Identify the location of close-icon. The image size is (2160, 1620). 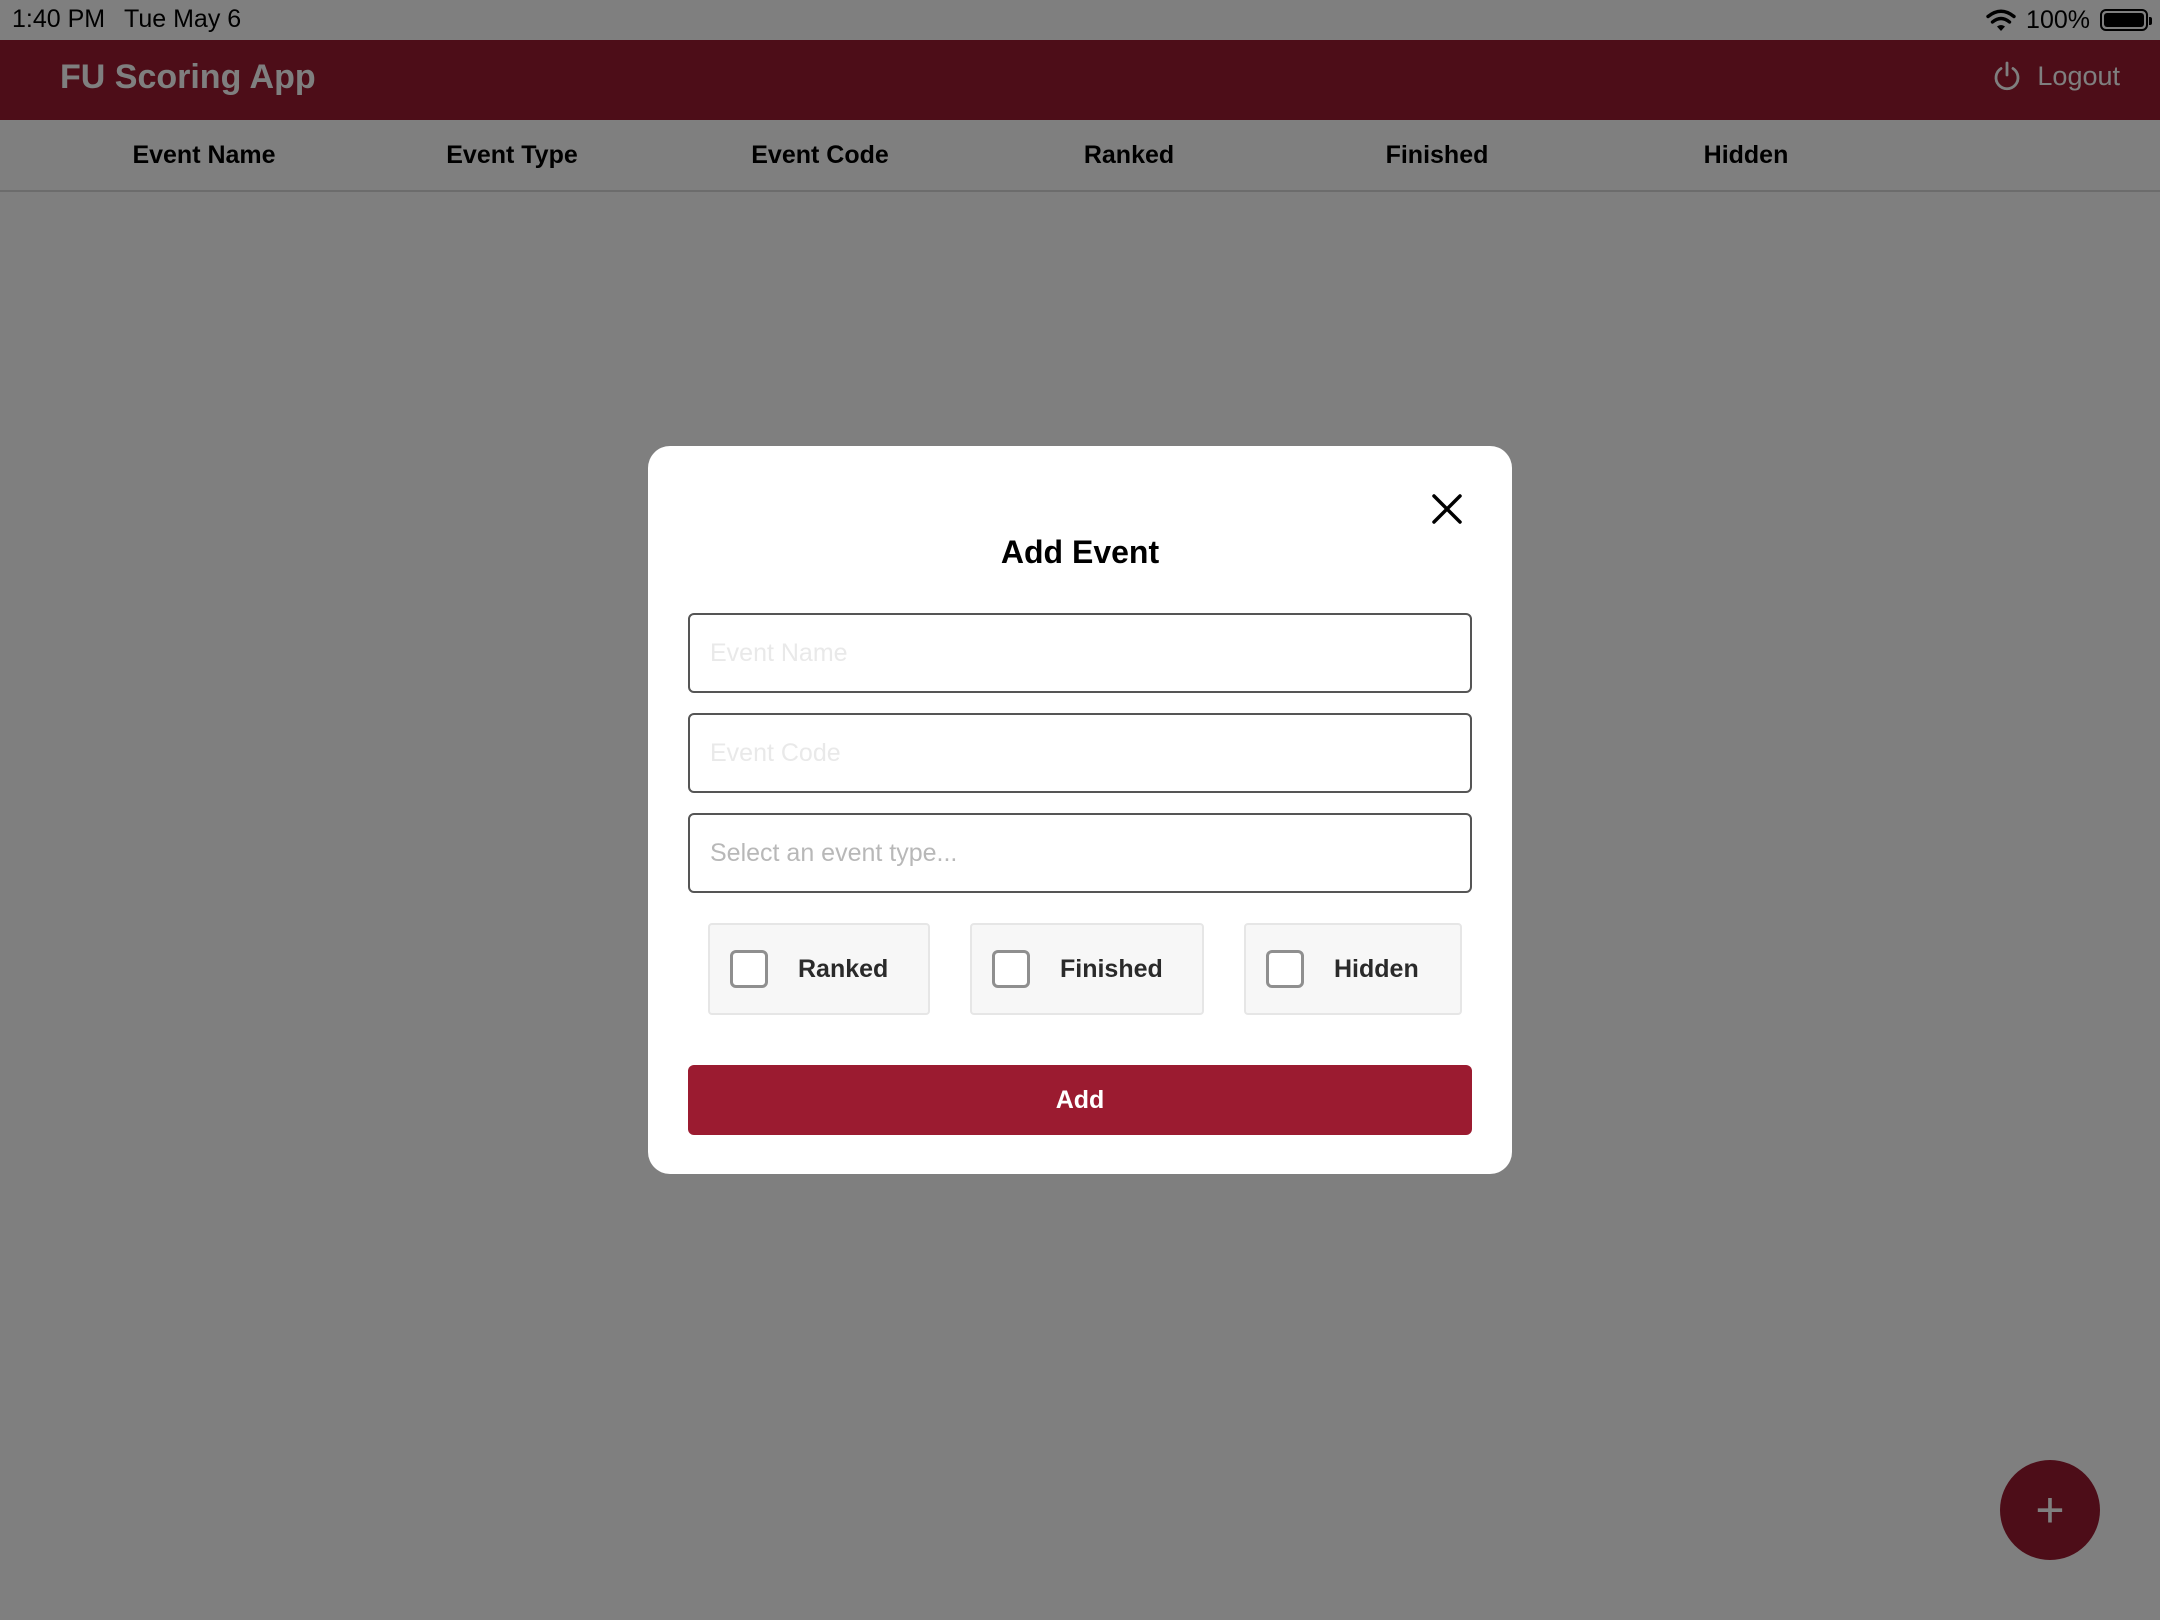
(1447, 509).